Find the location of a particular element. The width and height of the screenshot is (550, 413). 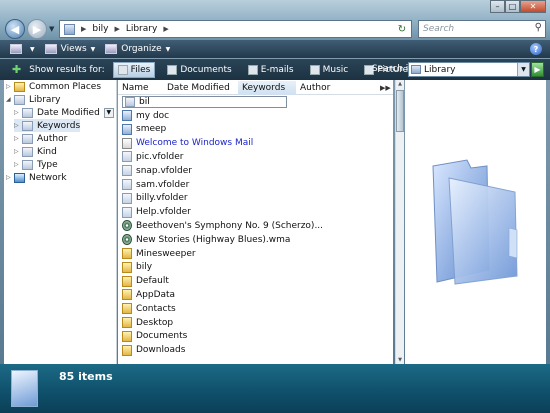

list-item: billy.vfolder is located at coordinates (155, 198).